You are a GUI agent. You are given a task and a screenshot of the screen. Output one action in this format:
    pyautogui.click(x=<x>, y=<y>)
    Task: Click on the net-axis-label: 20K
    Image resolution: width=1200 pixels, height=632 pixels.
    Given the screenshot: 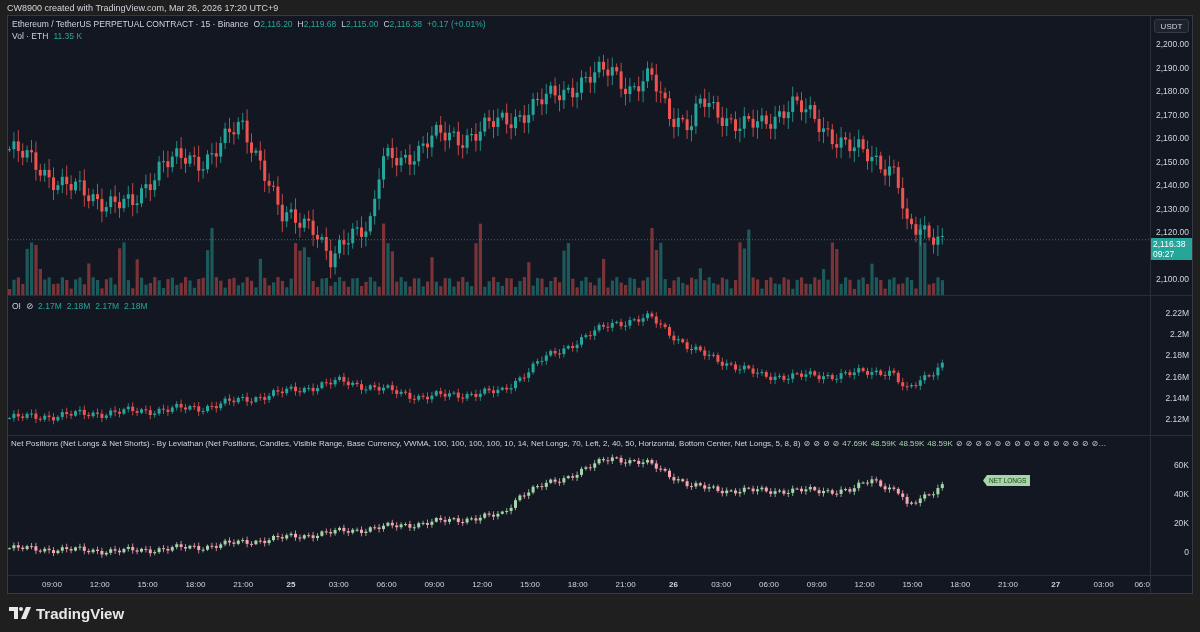 What is the action you would take?
    pyautogui.click(x=1181, y=523)
    